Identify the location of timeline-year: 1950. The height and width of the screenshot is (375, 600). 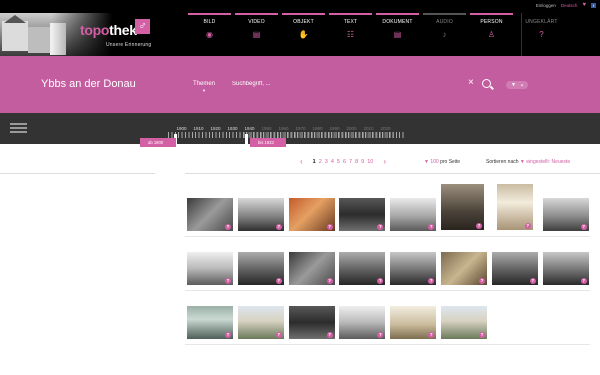
(266, 128).